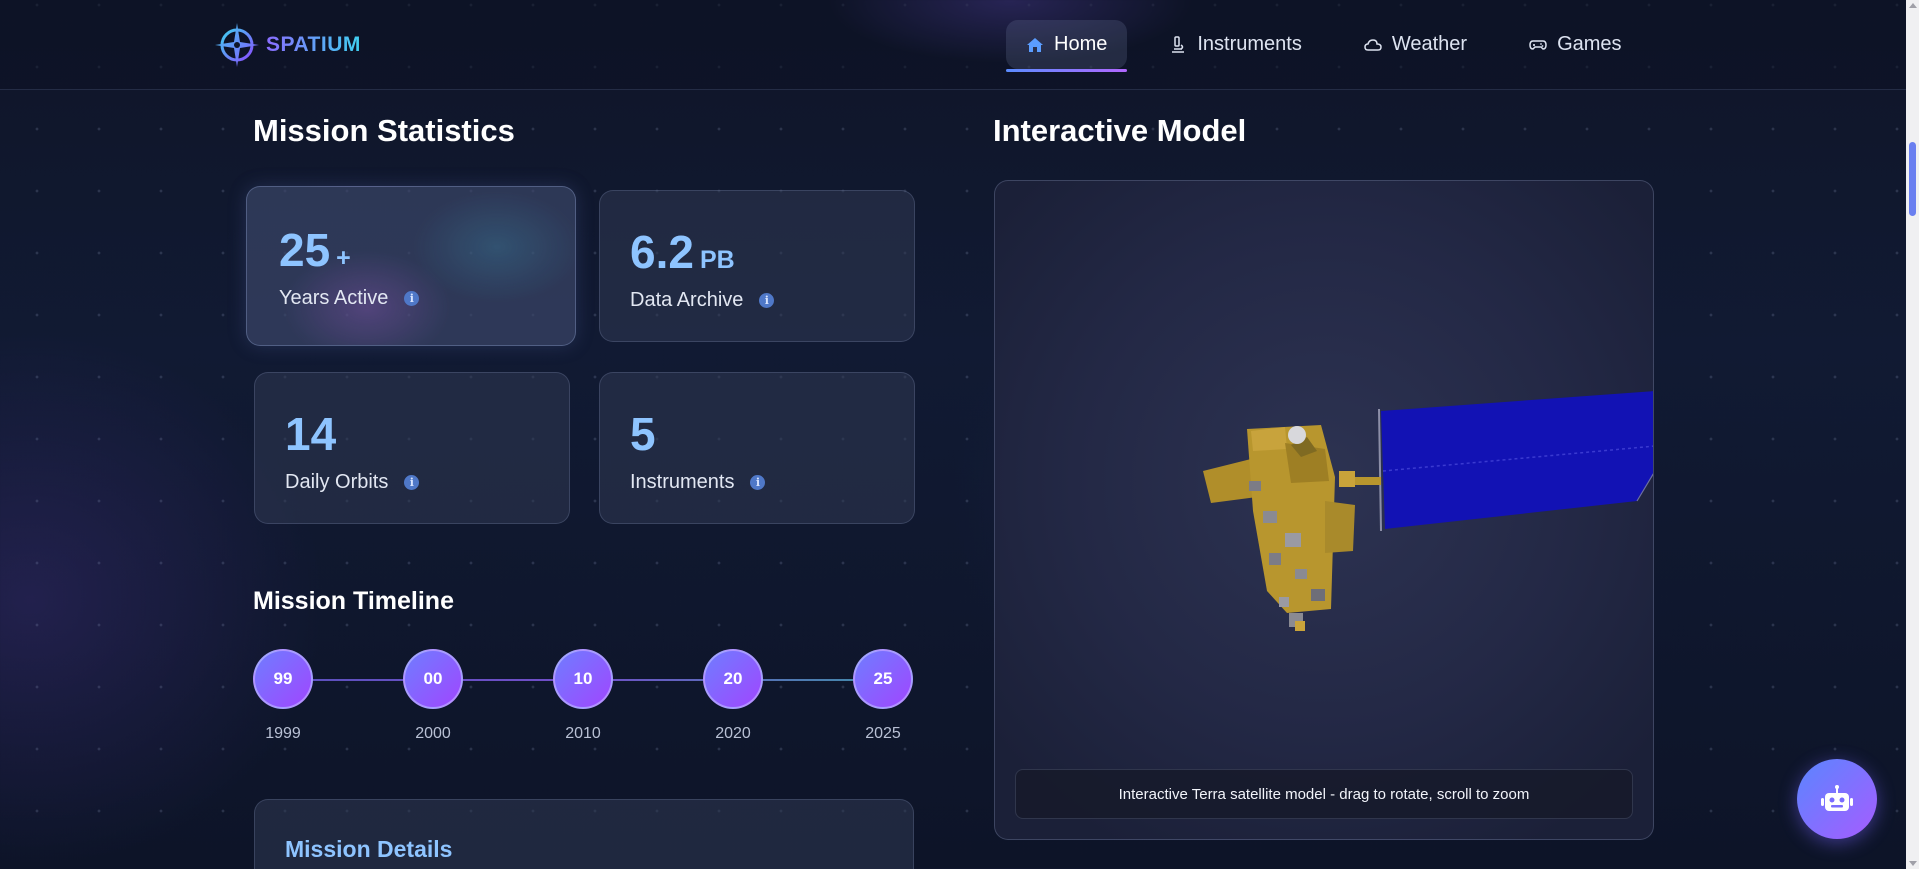  What do you see at coordinates (757, 448) in the screenshot?
I see `stat-card-instruments: 5 Instruments i` at bounding box center [757, 448].